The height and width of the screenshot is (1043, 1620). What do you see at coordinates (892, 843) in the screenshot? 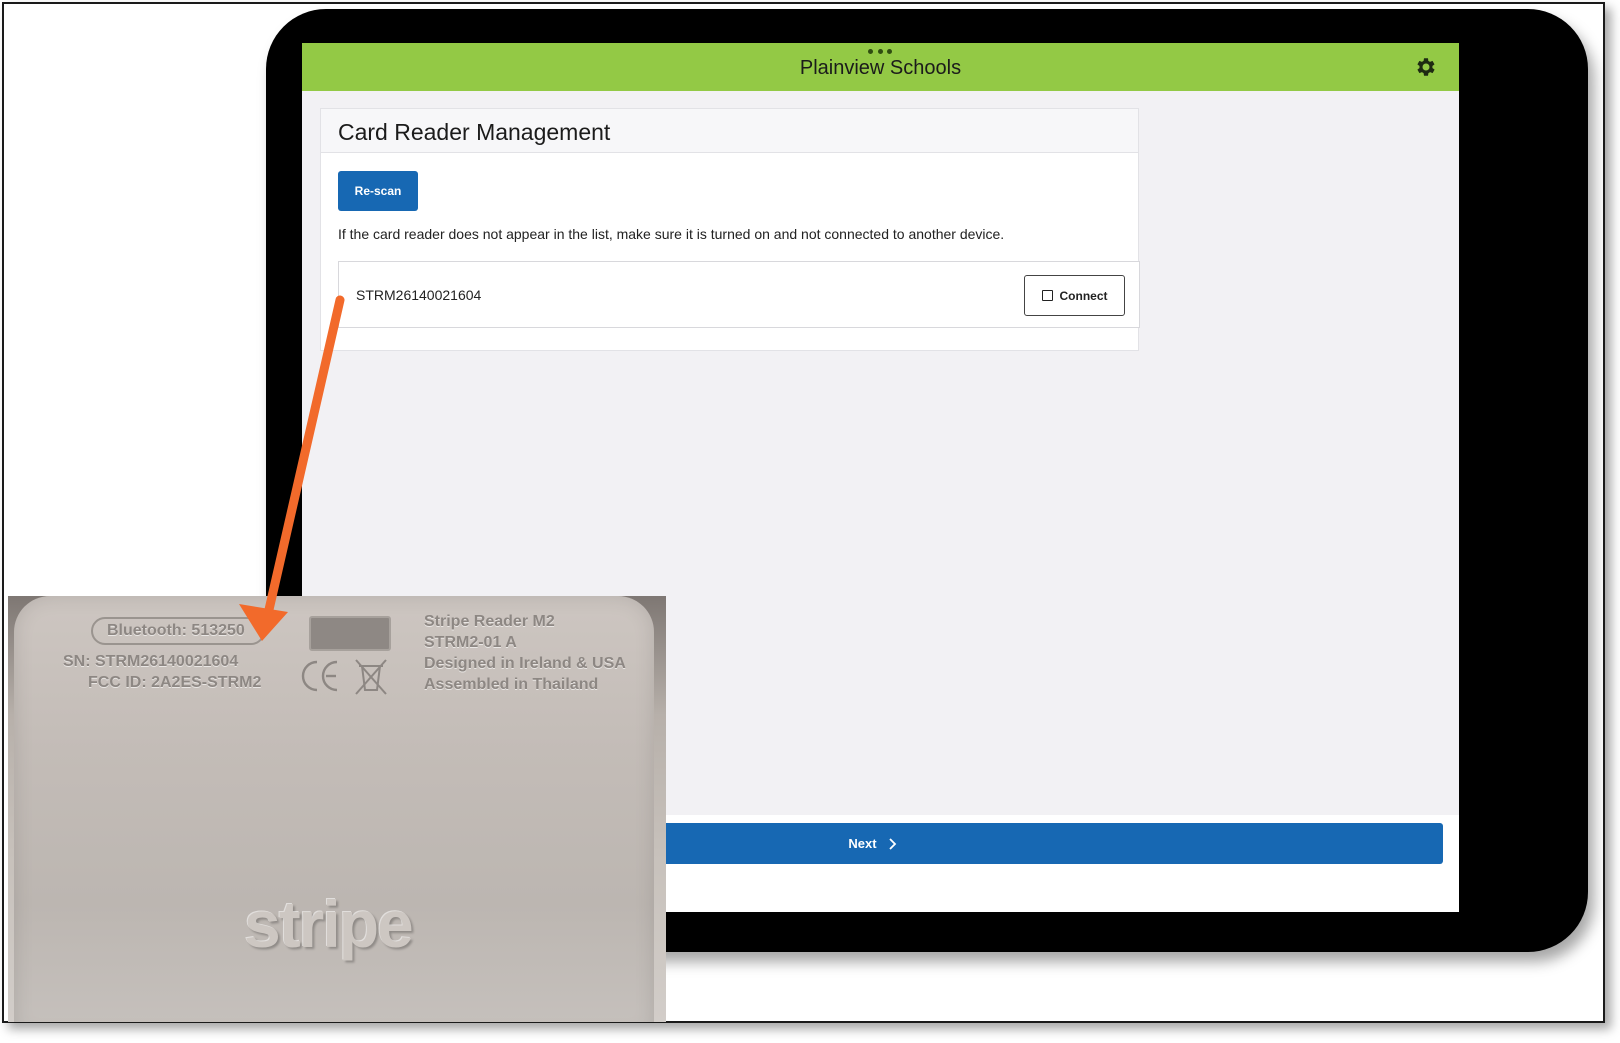
I see `chevron-right-icon` at bounding box center [892, 843].